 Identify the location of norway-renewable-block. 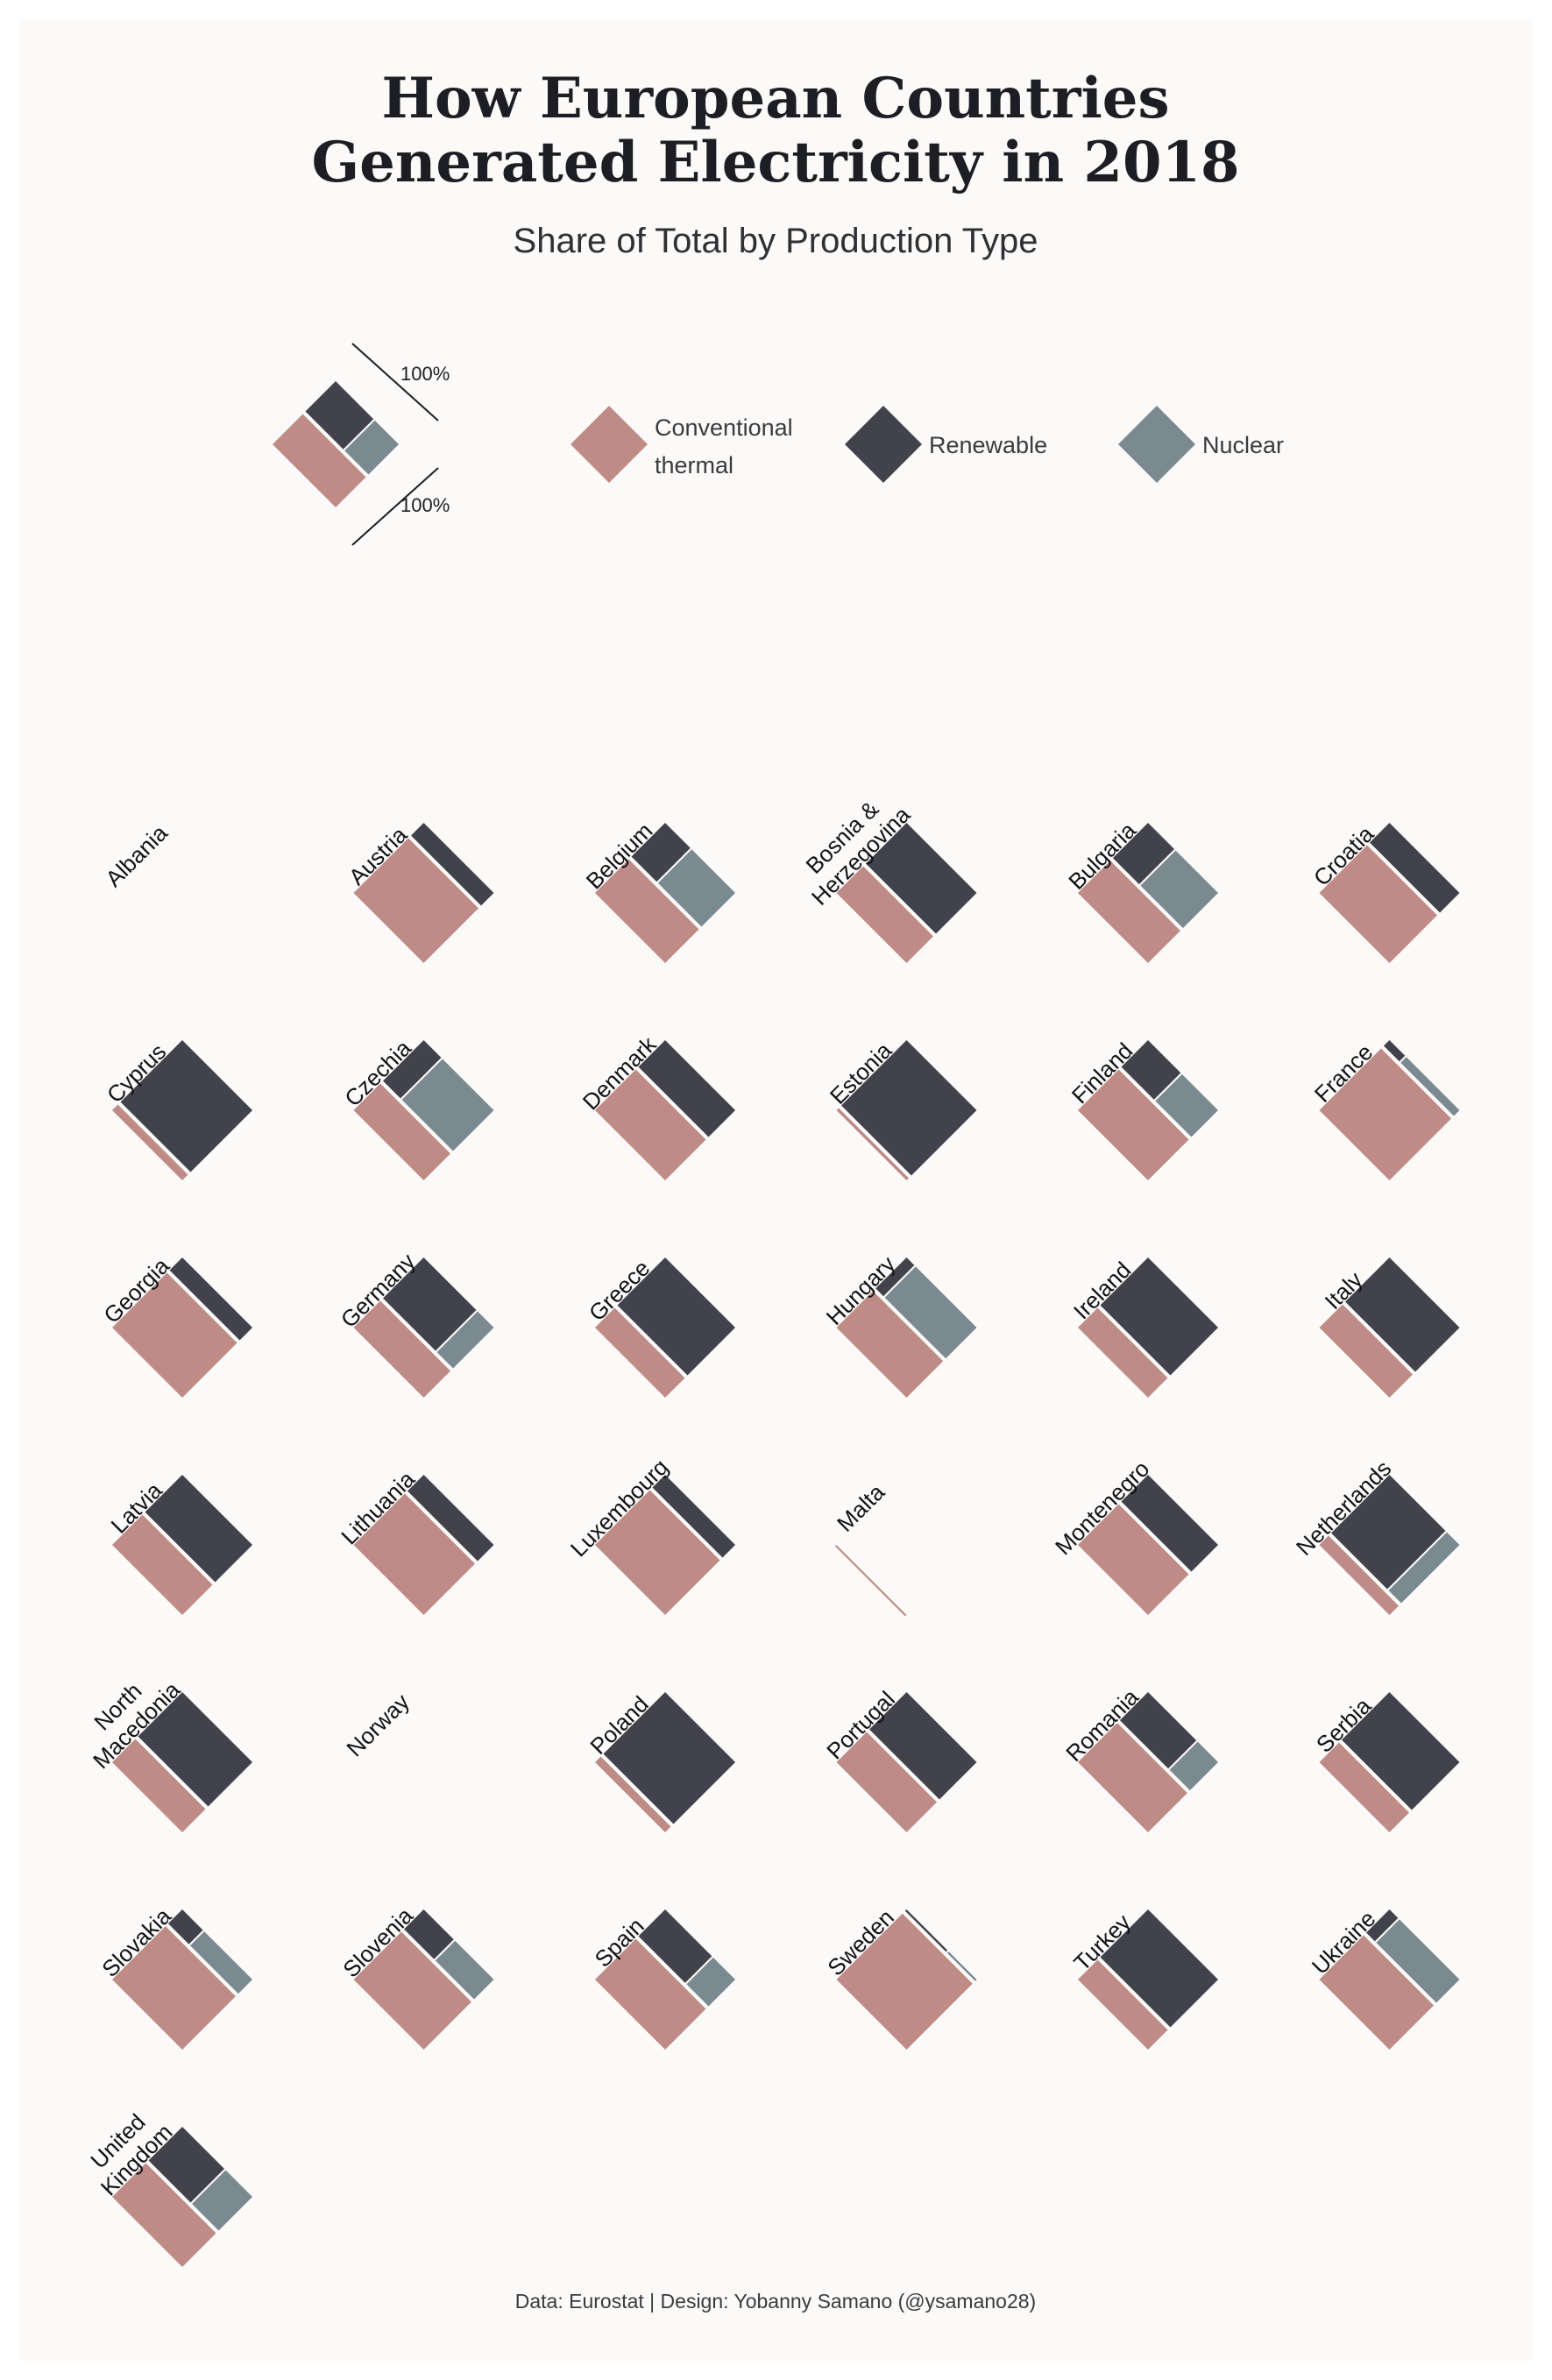
(458, 1727).